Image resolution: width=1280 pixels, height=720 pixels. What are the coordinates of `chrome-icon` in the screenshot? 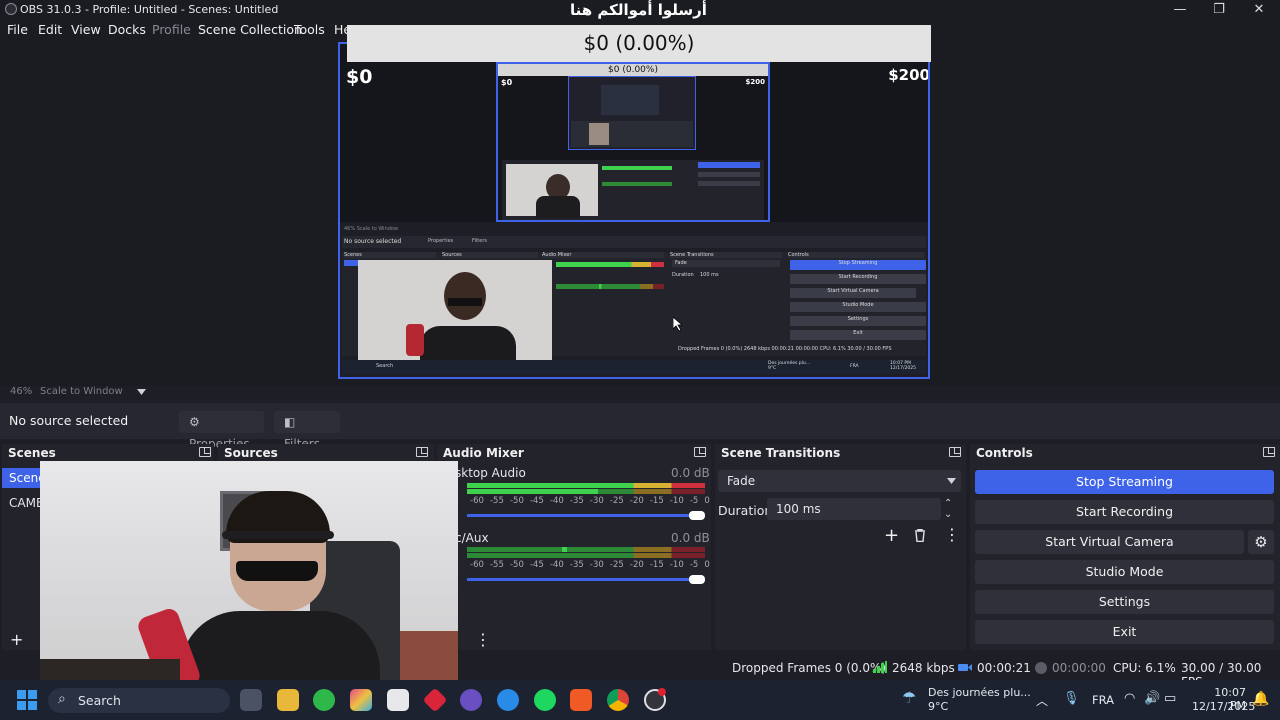 It's located at (618, 700).